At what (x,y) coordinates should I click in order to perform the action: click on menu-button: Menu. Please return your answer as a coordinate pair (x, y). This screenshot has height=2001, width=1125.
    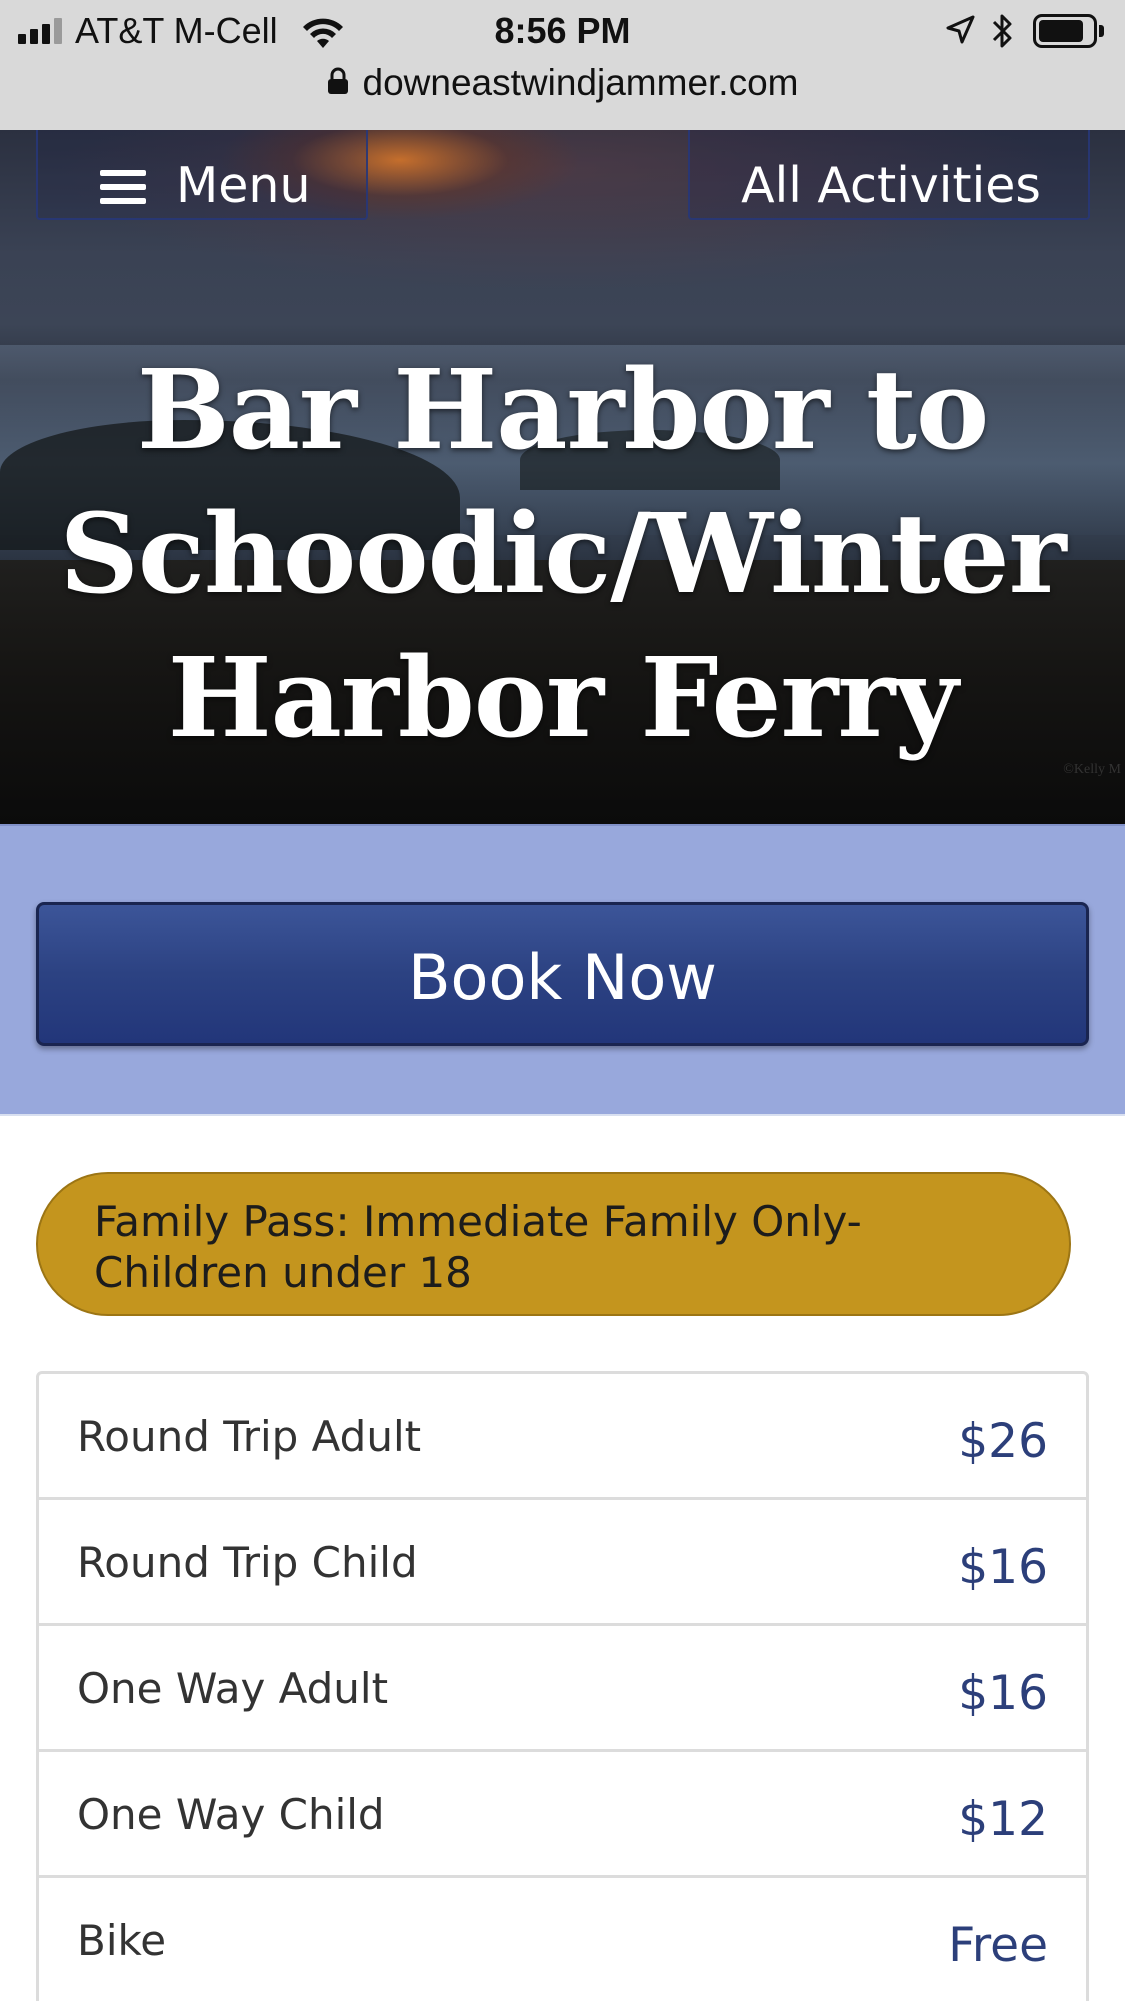
    Looking at the image, I should click on (202, 175).